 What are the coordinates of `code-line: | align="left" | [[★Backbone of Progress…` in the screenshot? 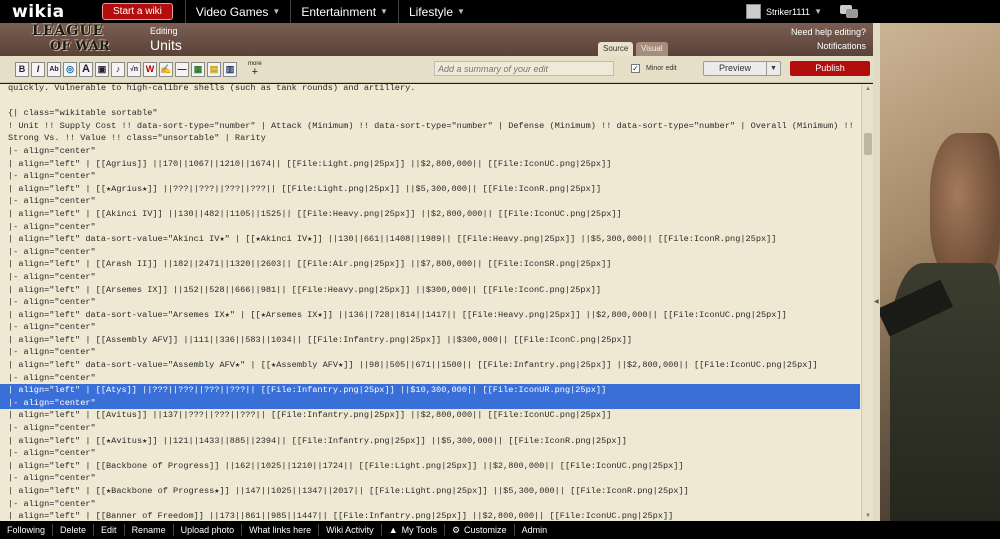 It's located at (434, 491).